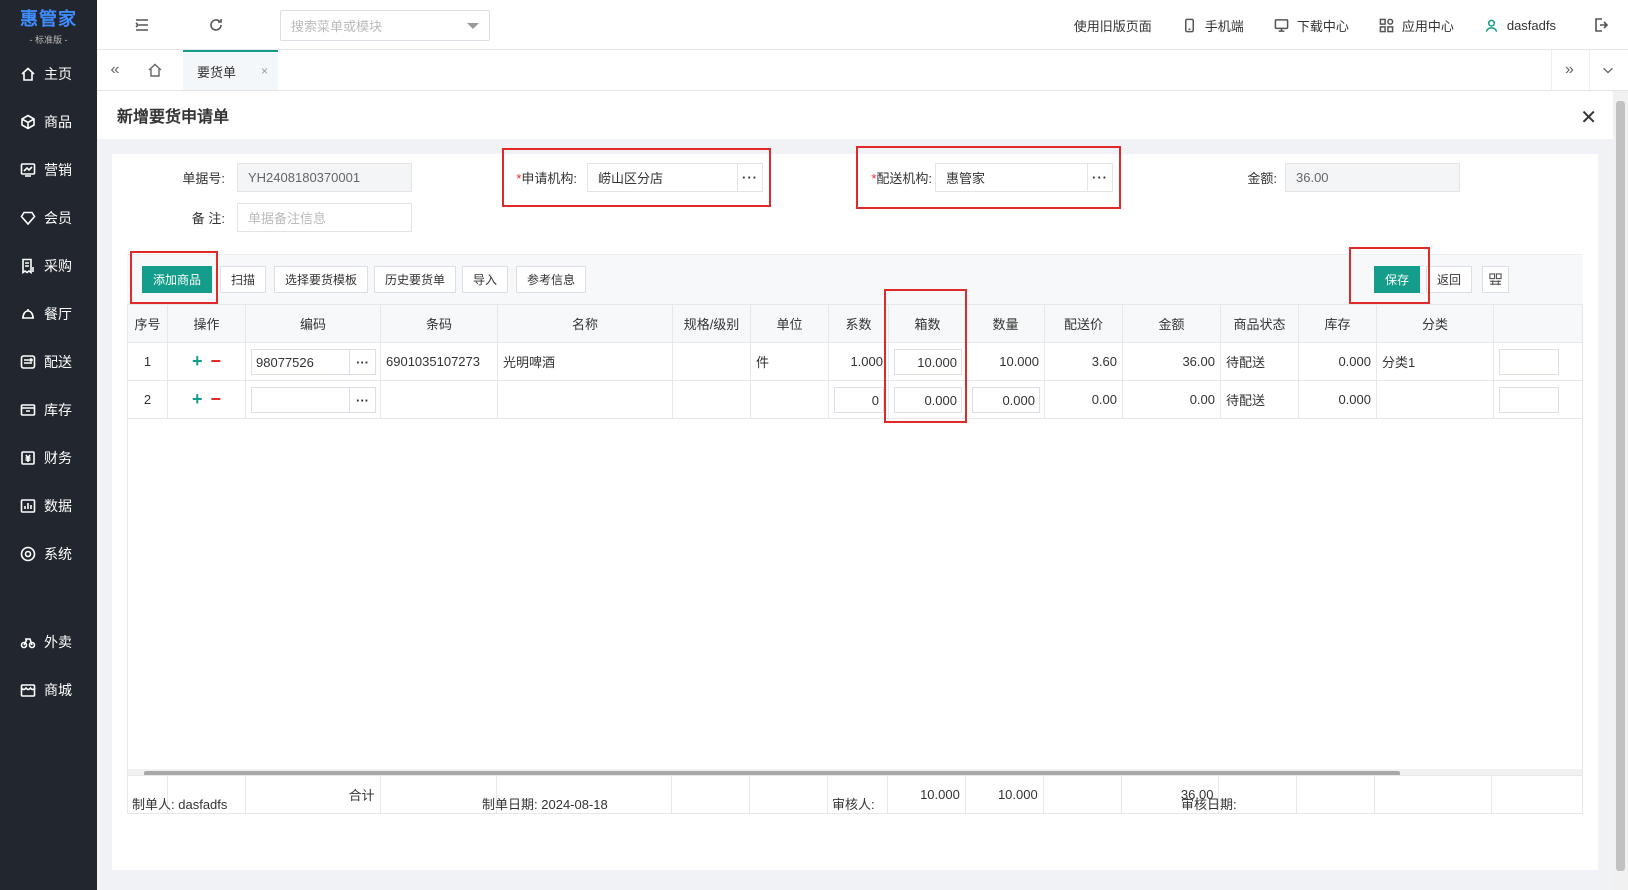 Image resolution: width=1628 pixels, height=890 pixels. What do you see at coordinates (1607, 70) in the screenshot?
I see `tabs-dropdown-icon` at bounding box center [1607, 70].